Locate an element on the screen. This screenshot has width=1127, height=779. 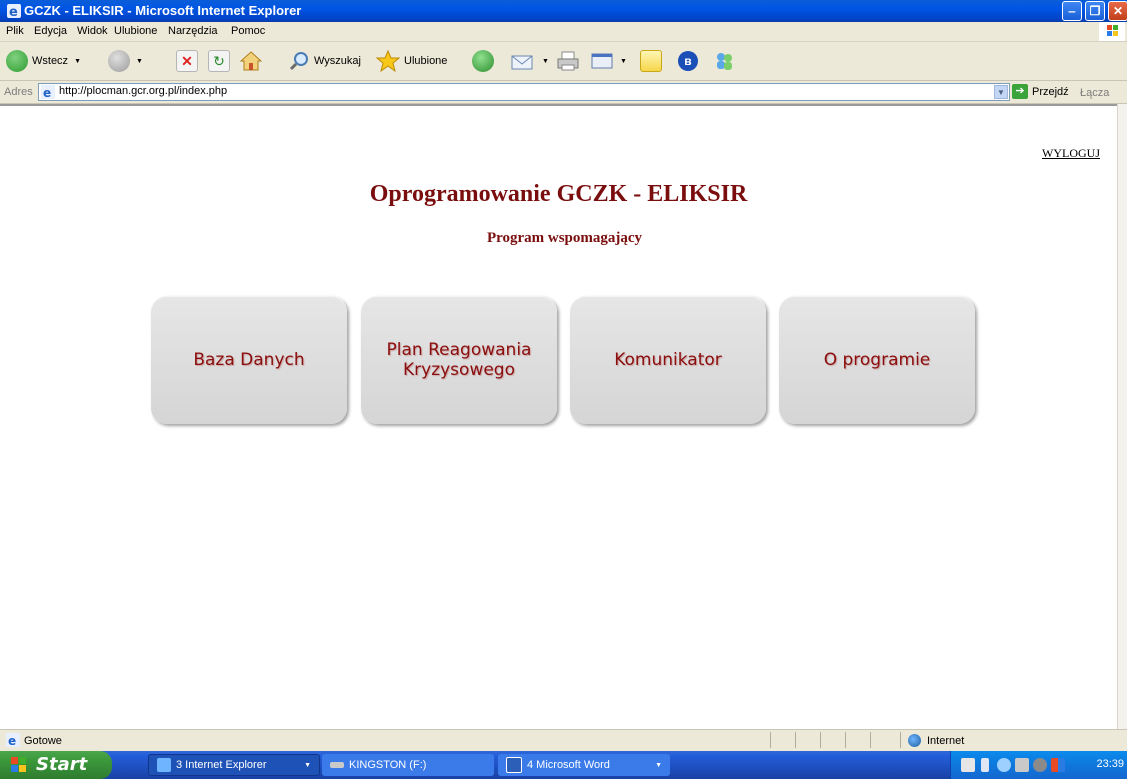
back-arrow-icon is located at coordinates (17, 61).